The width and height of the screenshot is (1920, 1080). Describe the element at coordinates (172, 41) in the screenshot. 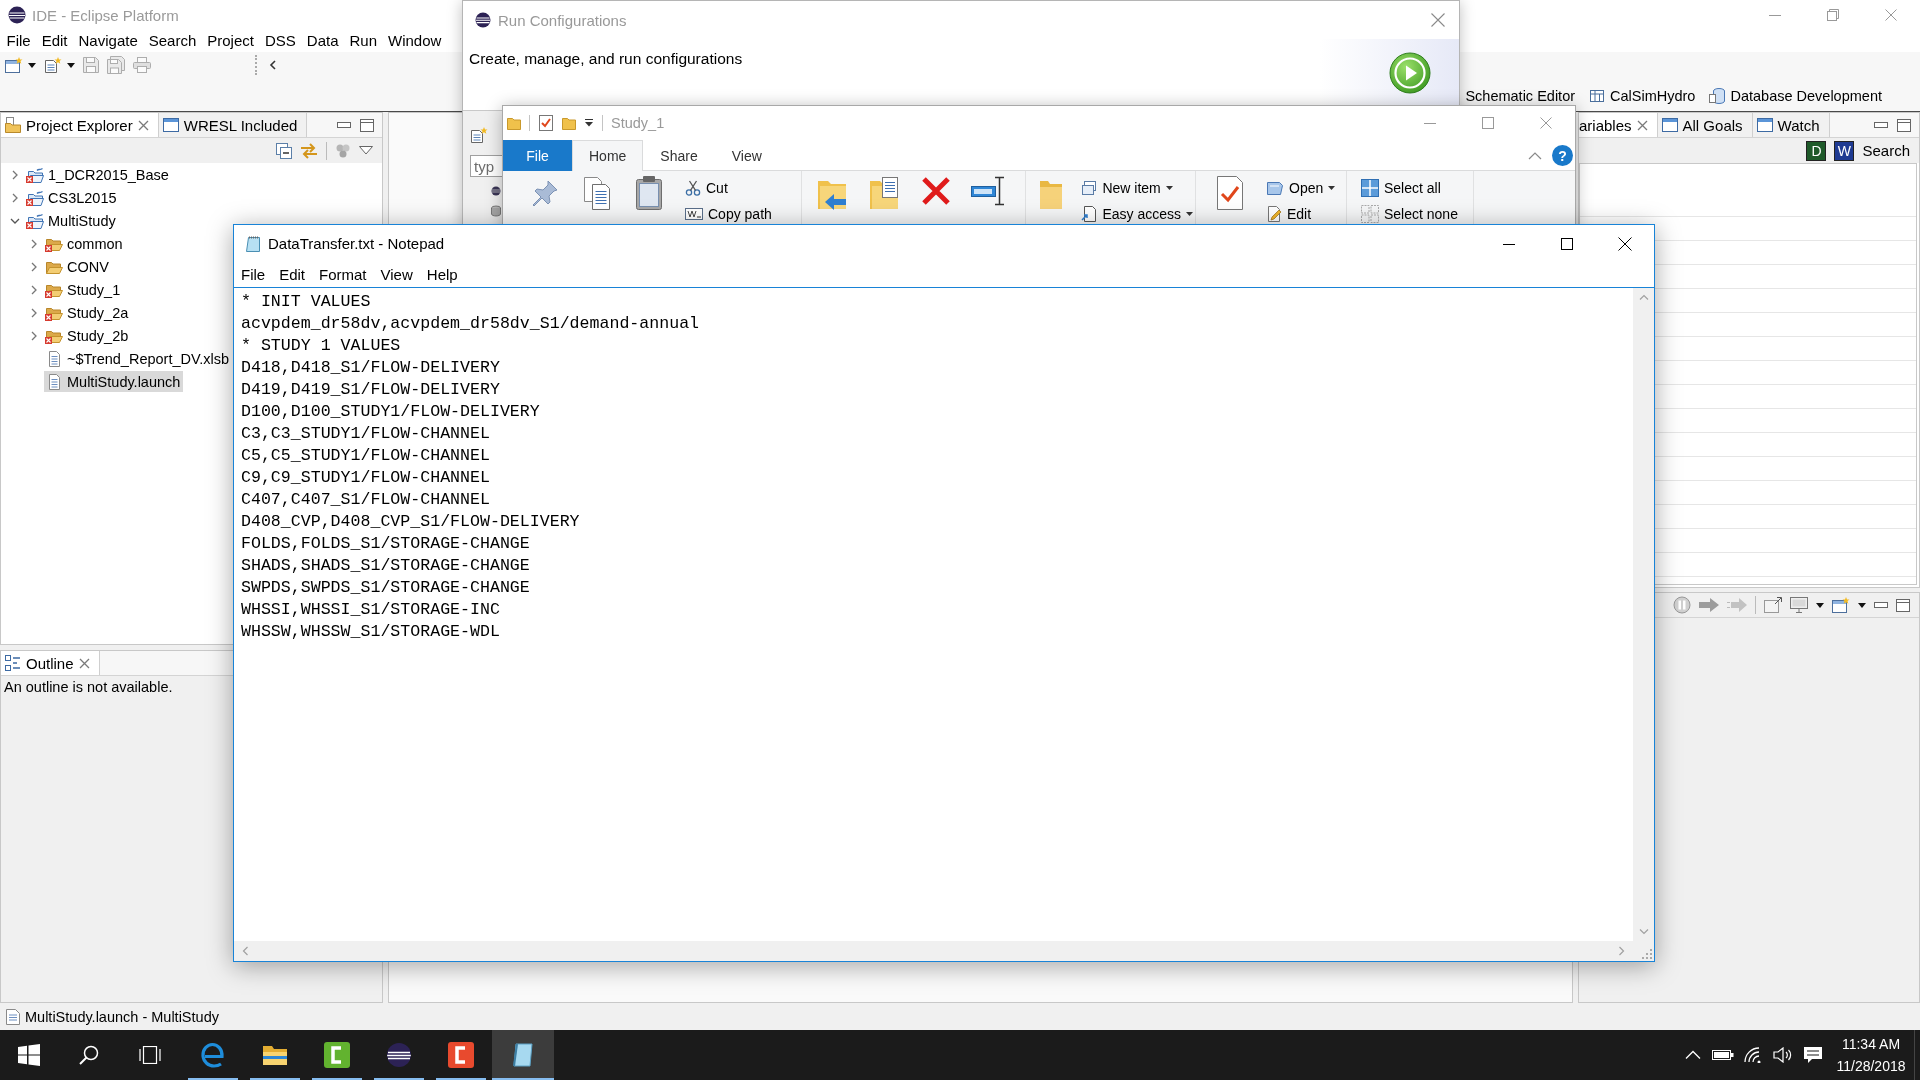

I see `menu-item: Search` at that location.